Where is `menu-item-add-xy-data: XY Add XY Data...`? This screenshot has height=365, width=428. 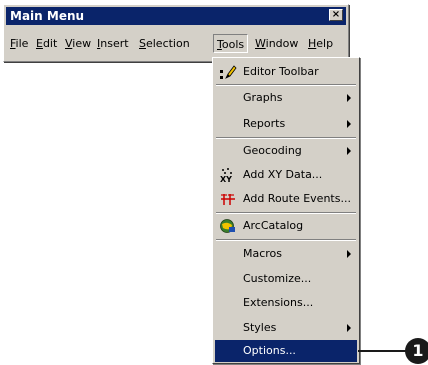
menu-item-add-xy-data: XY Add XY Data... is located at coordinates (286, 175).